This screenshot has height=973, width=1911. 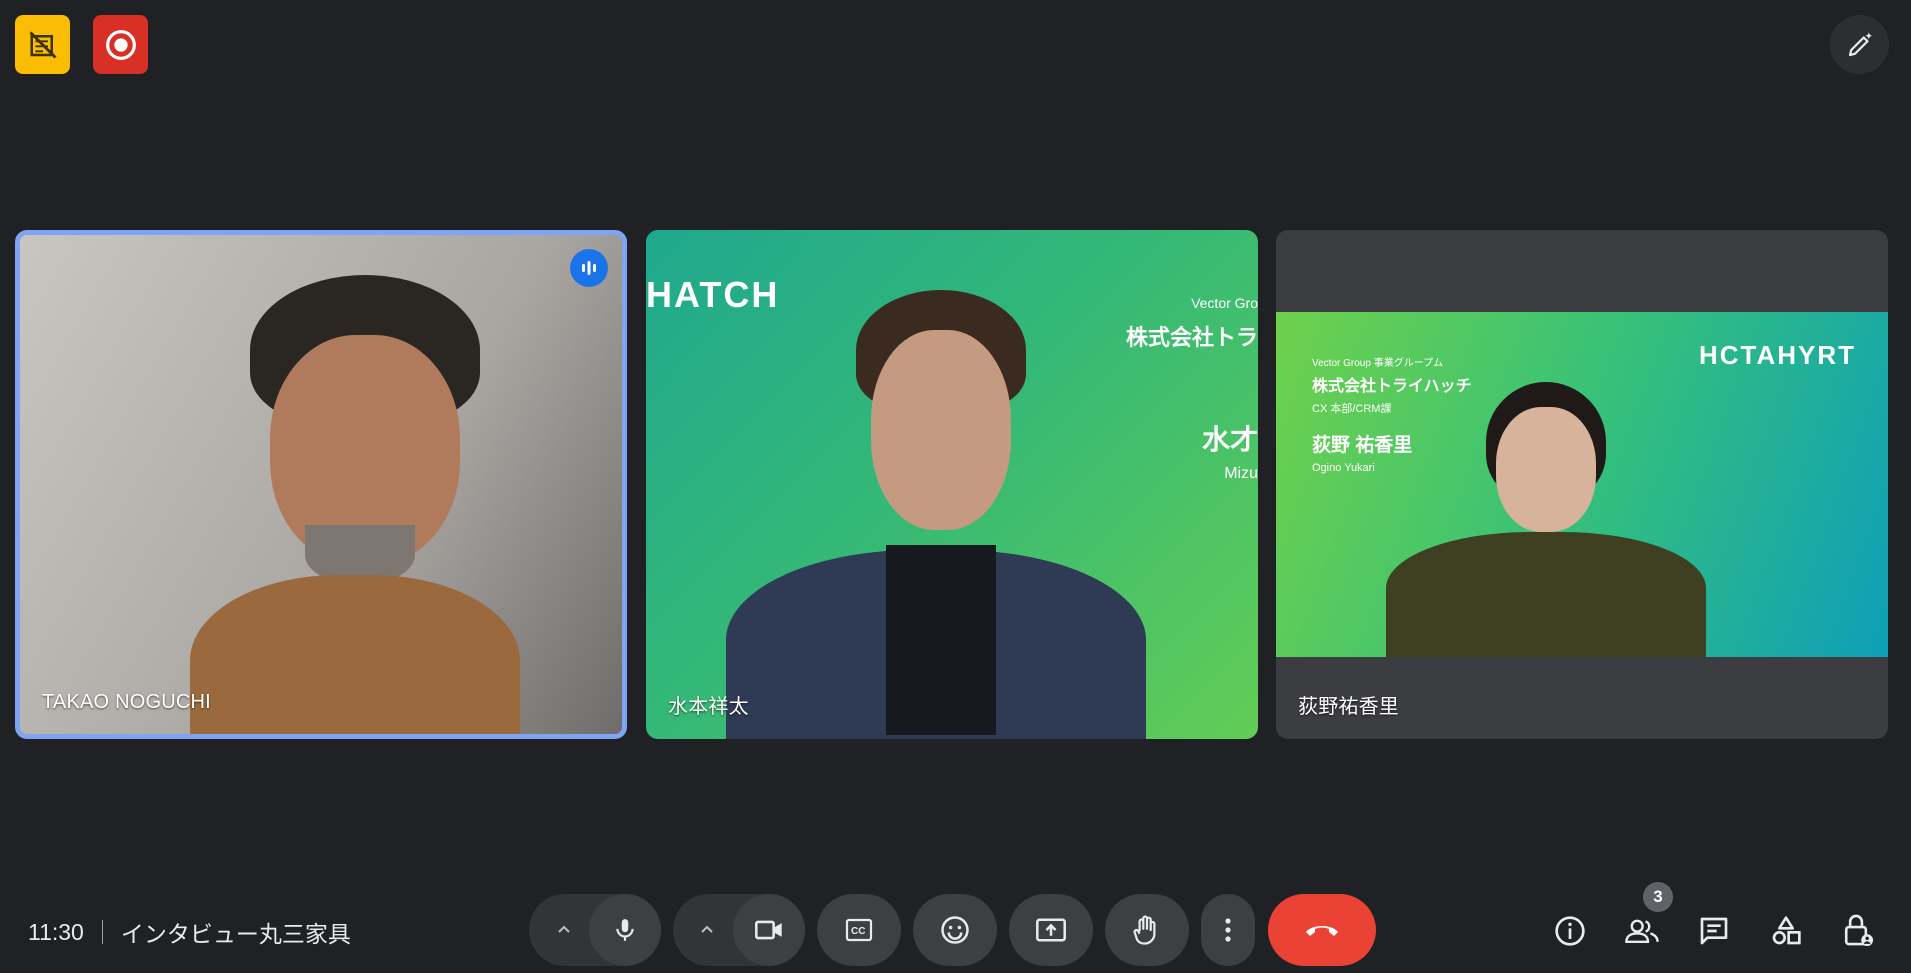 I want to click on host-controls-button, so click(x=1858, y=931).